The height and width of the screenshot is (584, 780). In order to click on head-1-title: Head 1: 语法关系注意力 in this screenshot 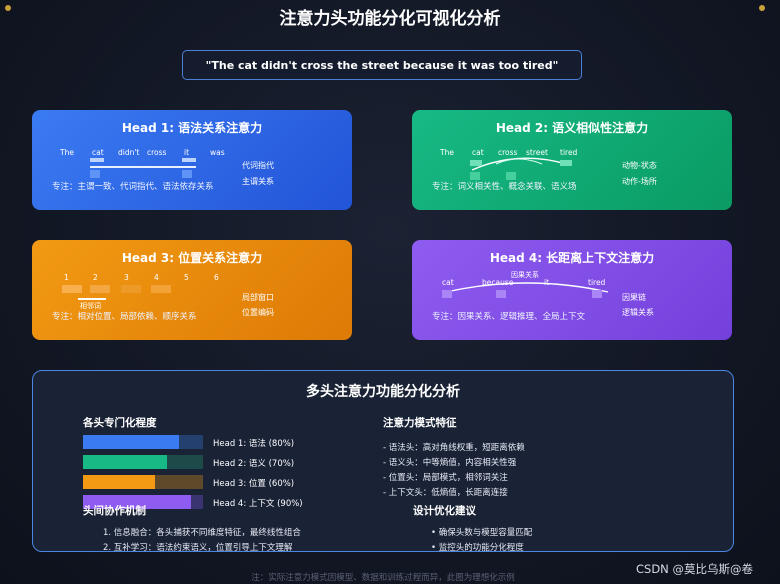, I will do `click(192, 128)`.